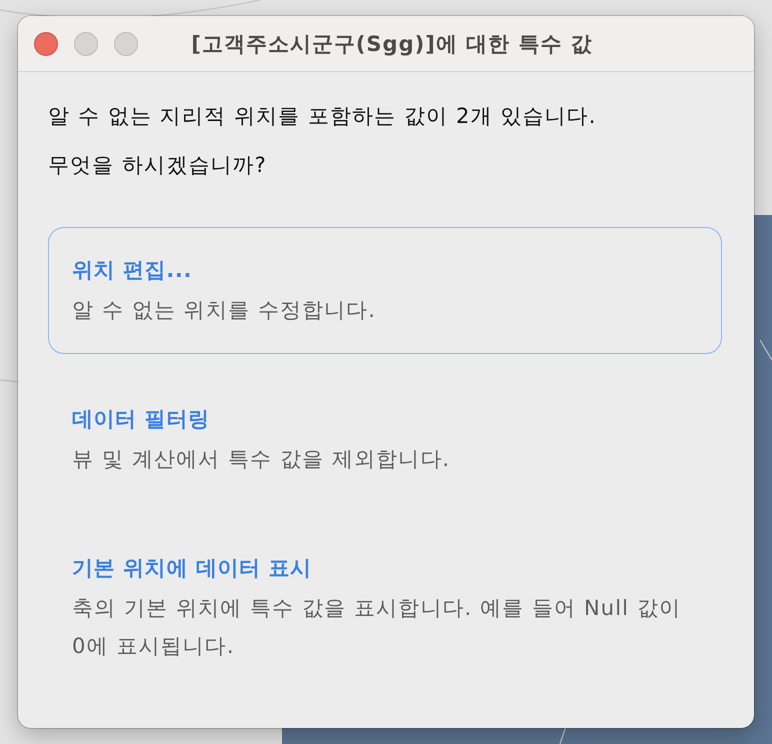 Image resolution: width=772 pixels, height=744 pixels. I want to click on option-description: 알 수 없는 위치를 수정합니다., so click(224, 310).